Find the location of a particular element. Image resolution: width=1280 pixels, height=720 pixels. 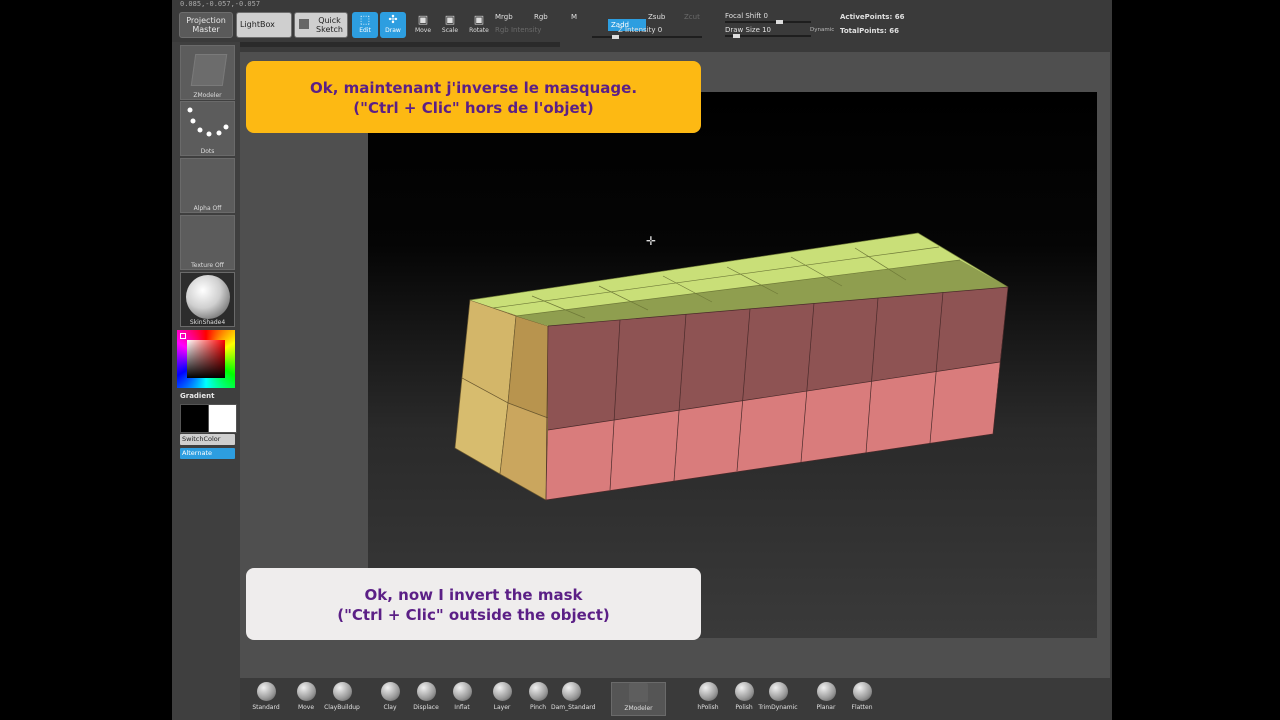

dots-label: Dots is located at coordinates (207, 151).